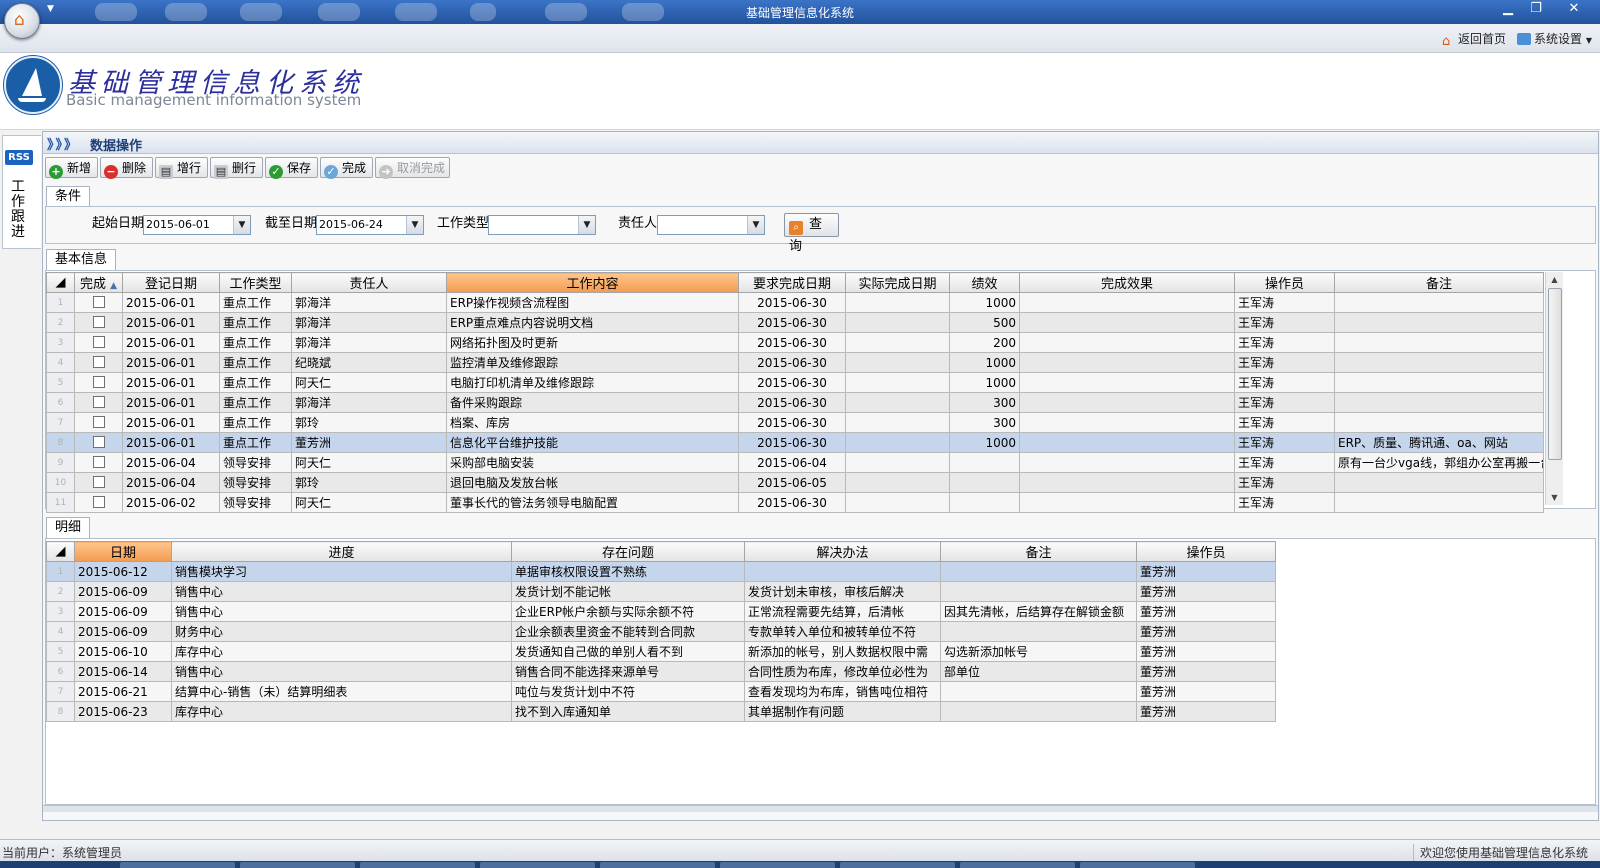 The image size is (1600, 868). What do you see at coordinates (592, 402) in the screenshot?
I see `work-content-cell: 备件采购跟踪` at bounding box center [592, 402].